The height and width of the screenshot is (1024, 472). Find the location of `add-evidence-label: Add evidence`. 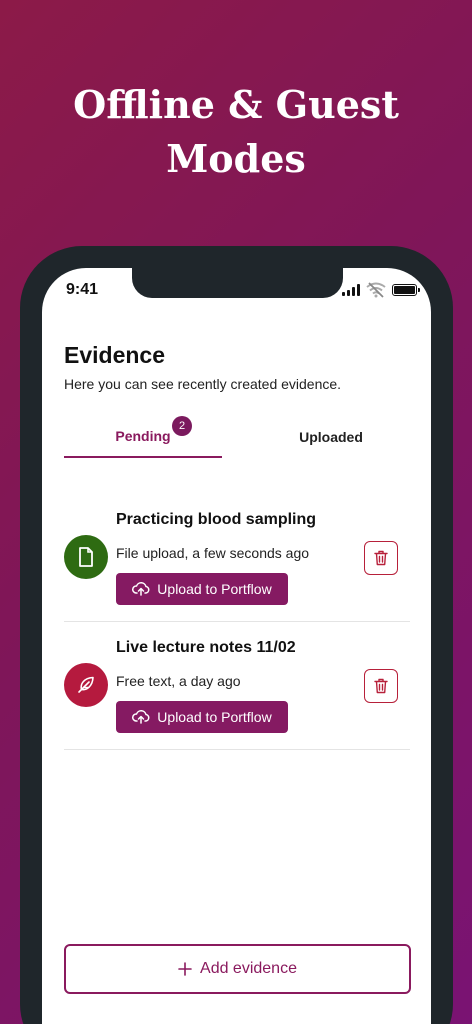

add-evidence-label: Add evidence is located at coordinates (248, 968).